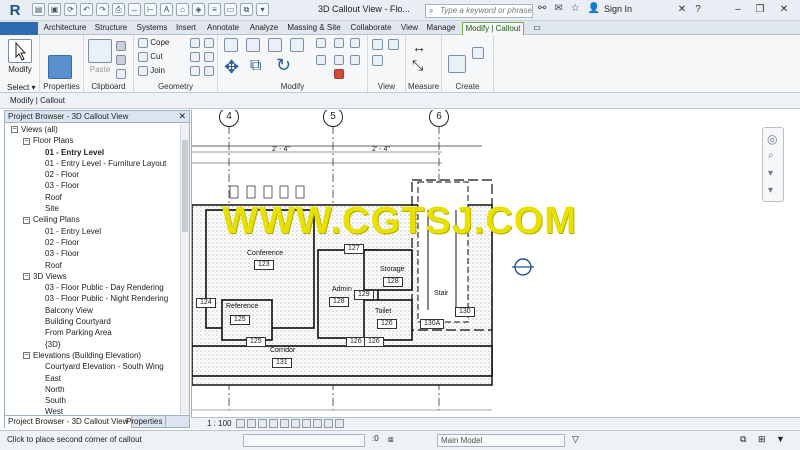 This screenshot has width=800, height=450. What do you see at coordinates (209, 43) in the screenshot?
I see `split-face-icon` at bounding box center [209, 43].